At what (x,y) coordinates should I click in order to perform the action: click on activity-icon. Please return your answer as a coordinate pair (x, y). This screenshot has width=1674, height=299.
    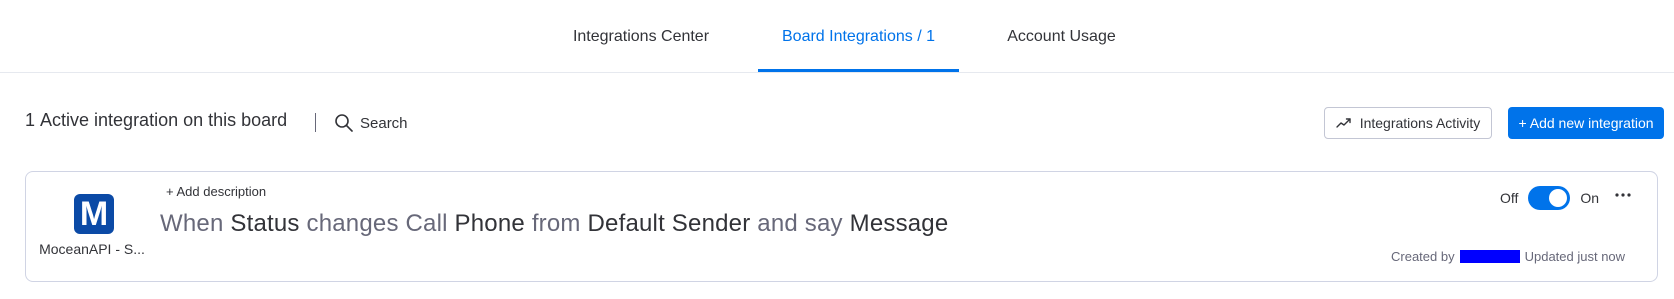
    Looking at the image, I should click on (1343, 123).